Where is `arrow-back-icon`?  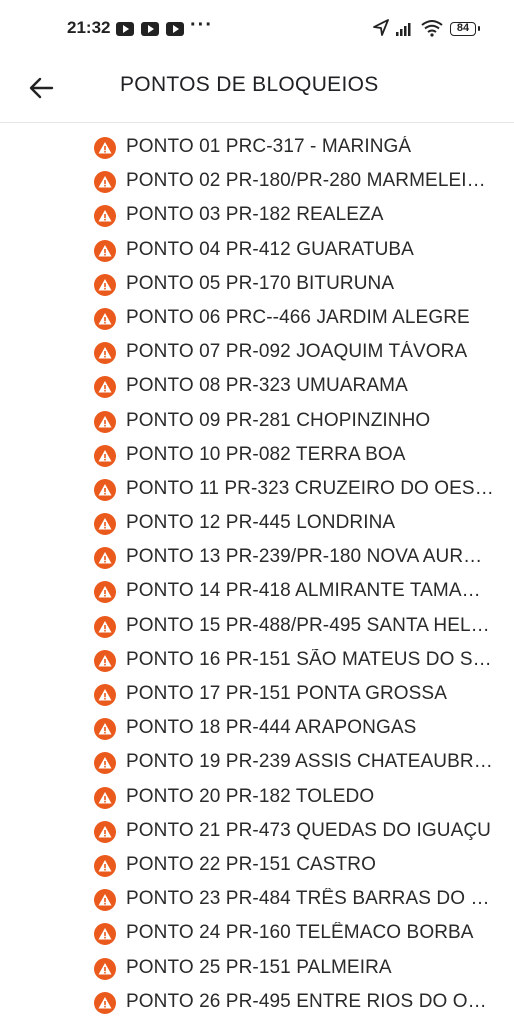
arrow-back-icon is located at coordinates (41, 88).